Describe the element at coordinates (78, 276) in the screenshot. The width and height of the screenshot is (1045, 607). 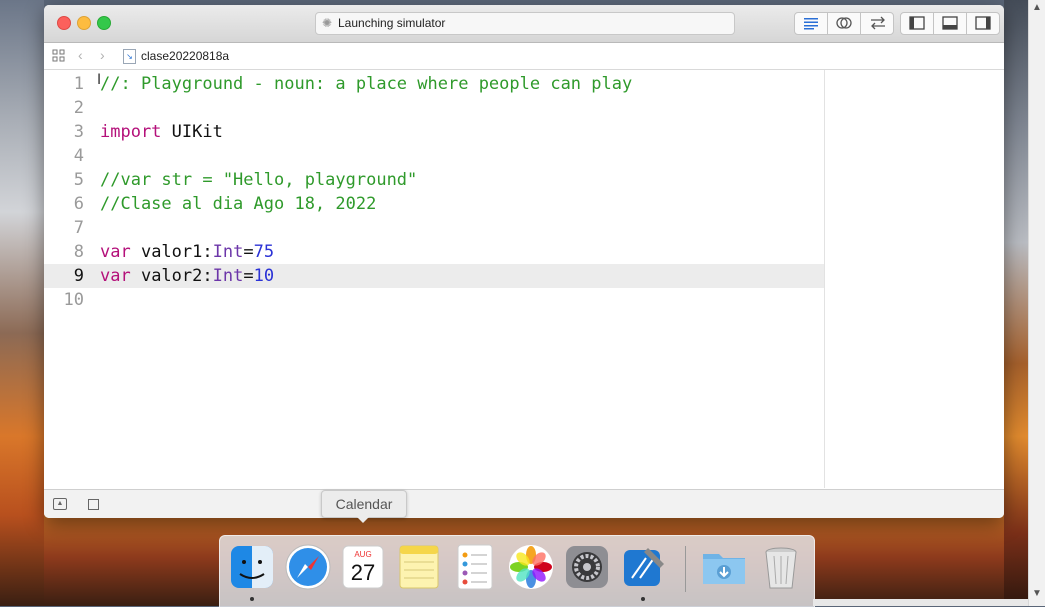
I see `line-number: 9` at that location.